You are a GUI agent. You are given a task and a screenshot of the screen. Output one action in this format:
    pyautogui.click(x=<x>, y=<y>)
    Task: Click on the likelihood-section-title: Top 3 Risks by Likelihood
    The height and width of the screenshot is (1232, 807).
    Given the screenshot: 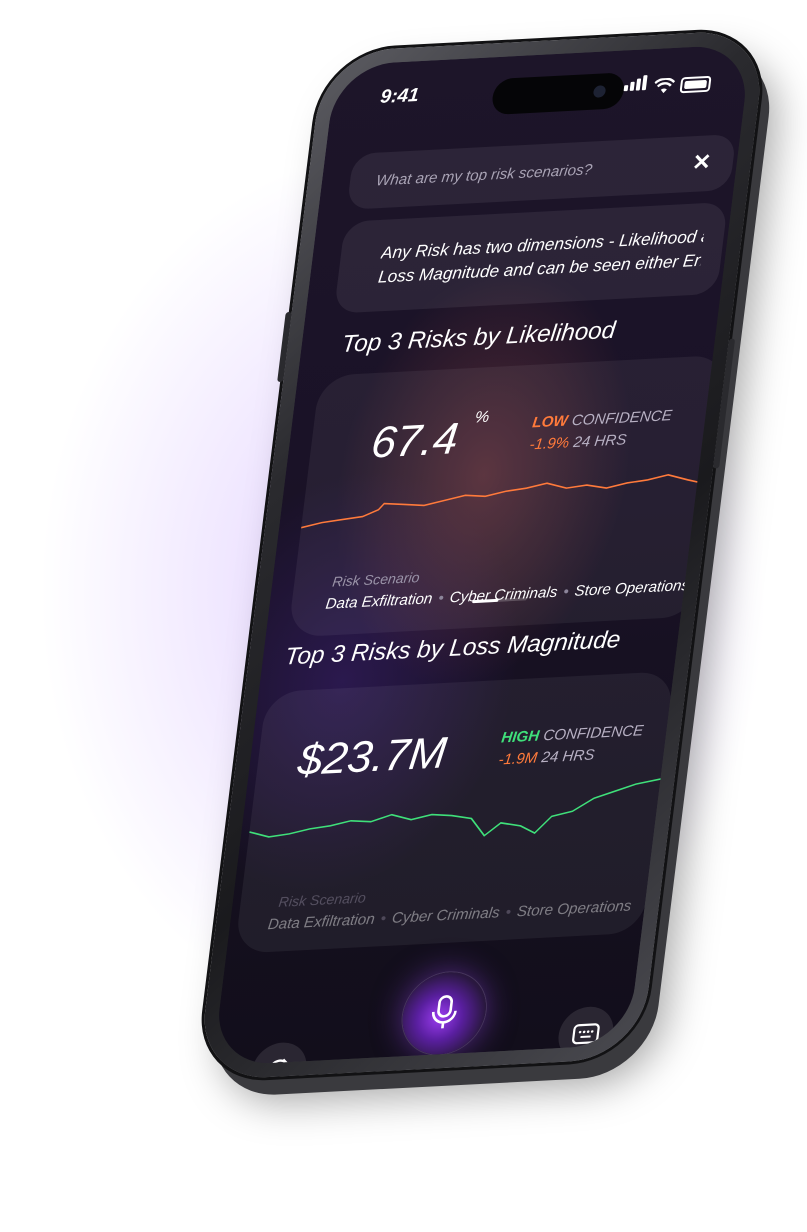 What is the action you would take?
    pyautogui.click(x=478, y=337)
    